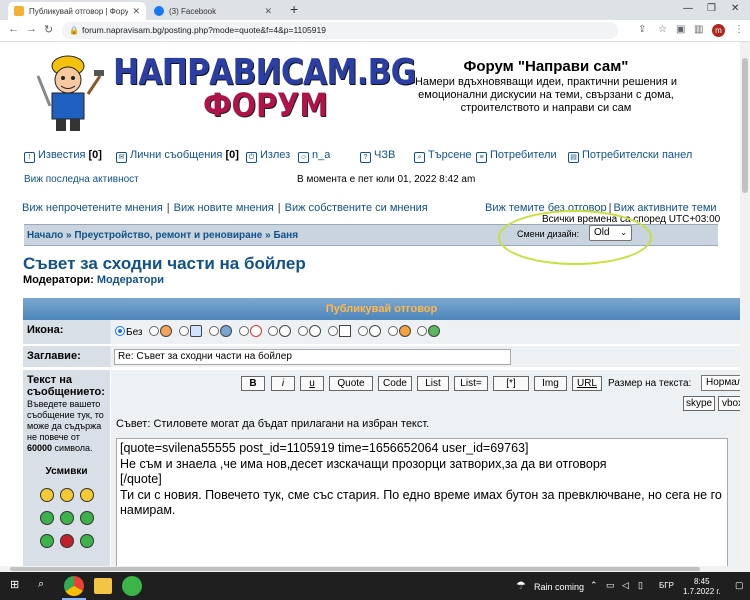 Image resolution: width=750 pixels, height=600 pixels. Describe the element at coordinates (688, 8) in the screenshot. I see `minimize-icon: —` at that location.